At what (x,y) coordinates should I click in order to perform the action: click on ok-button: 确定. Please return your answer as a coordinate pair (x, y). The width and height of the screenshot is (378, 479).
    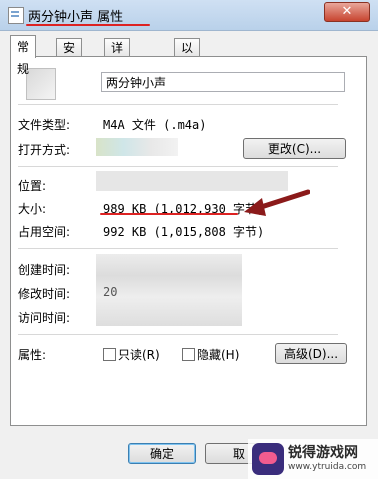
    Looking at the image, I should click on (162, 453).